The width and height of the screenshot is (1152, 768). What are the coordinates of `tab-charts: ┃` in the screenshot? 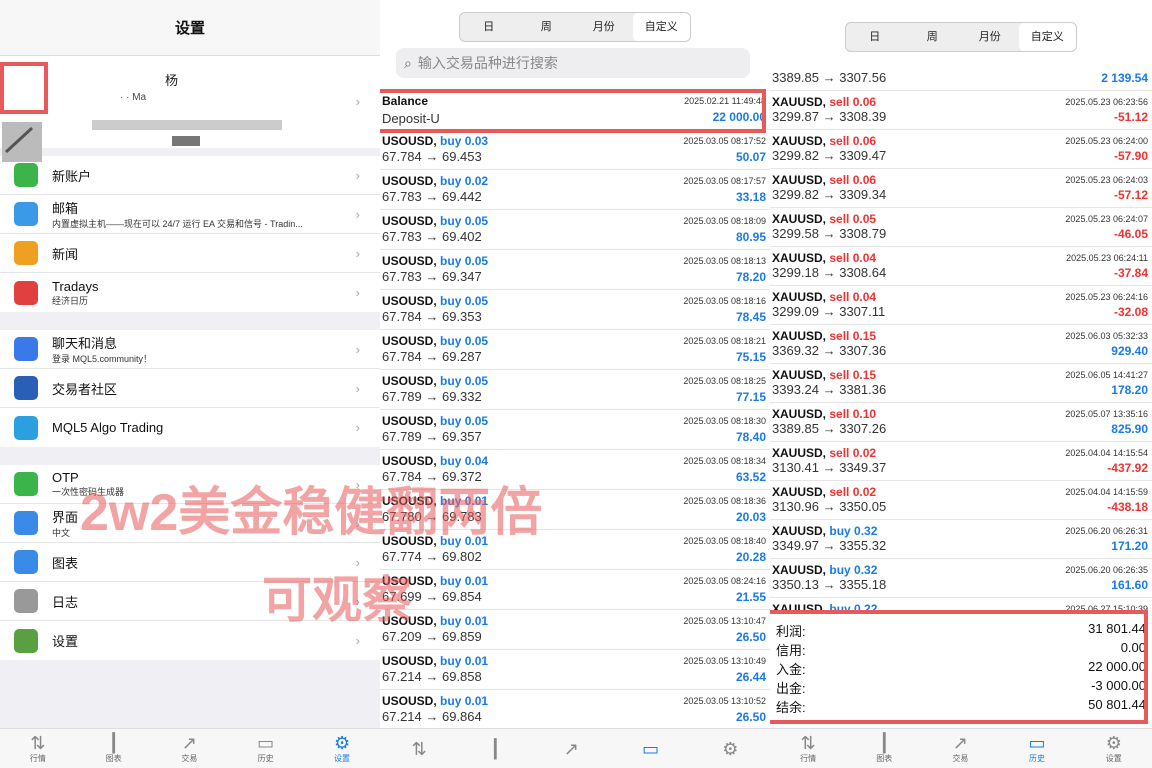 It's located at (495, 749).